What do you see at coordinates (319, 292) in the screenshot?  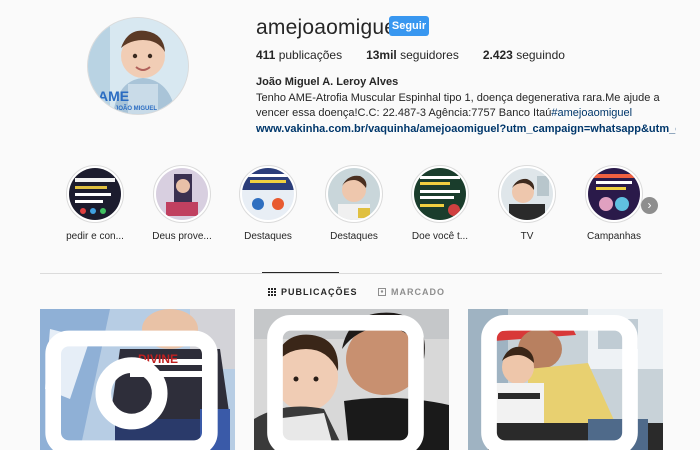 I see `tab-posts-label: PUBLICAÇÕES` at bounding box center [319, 292].